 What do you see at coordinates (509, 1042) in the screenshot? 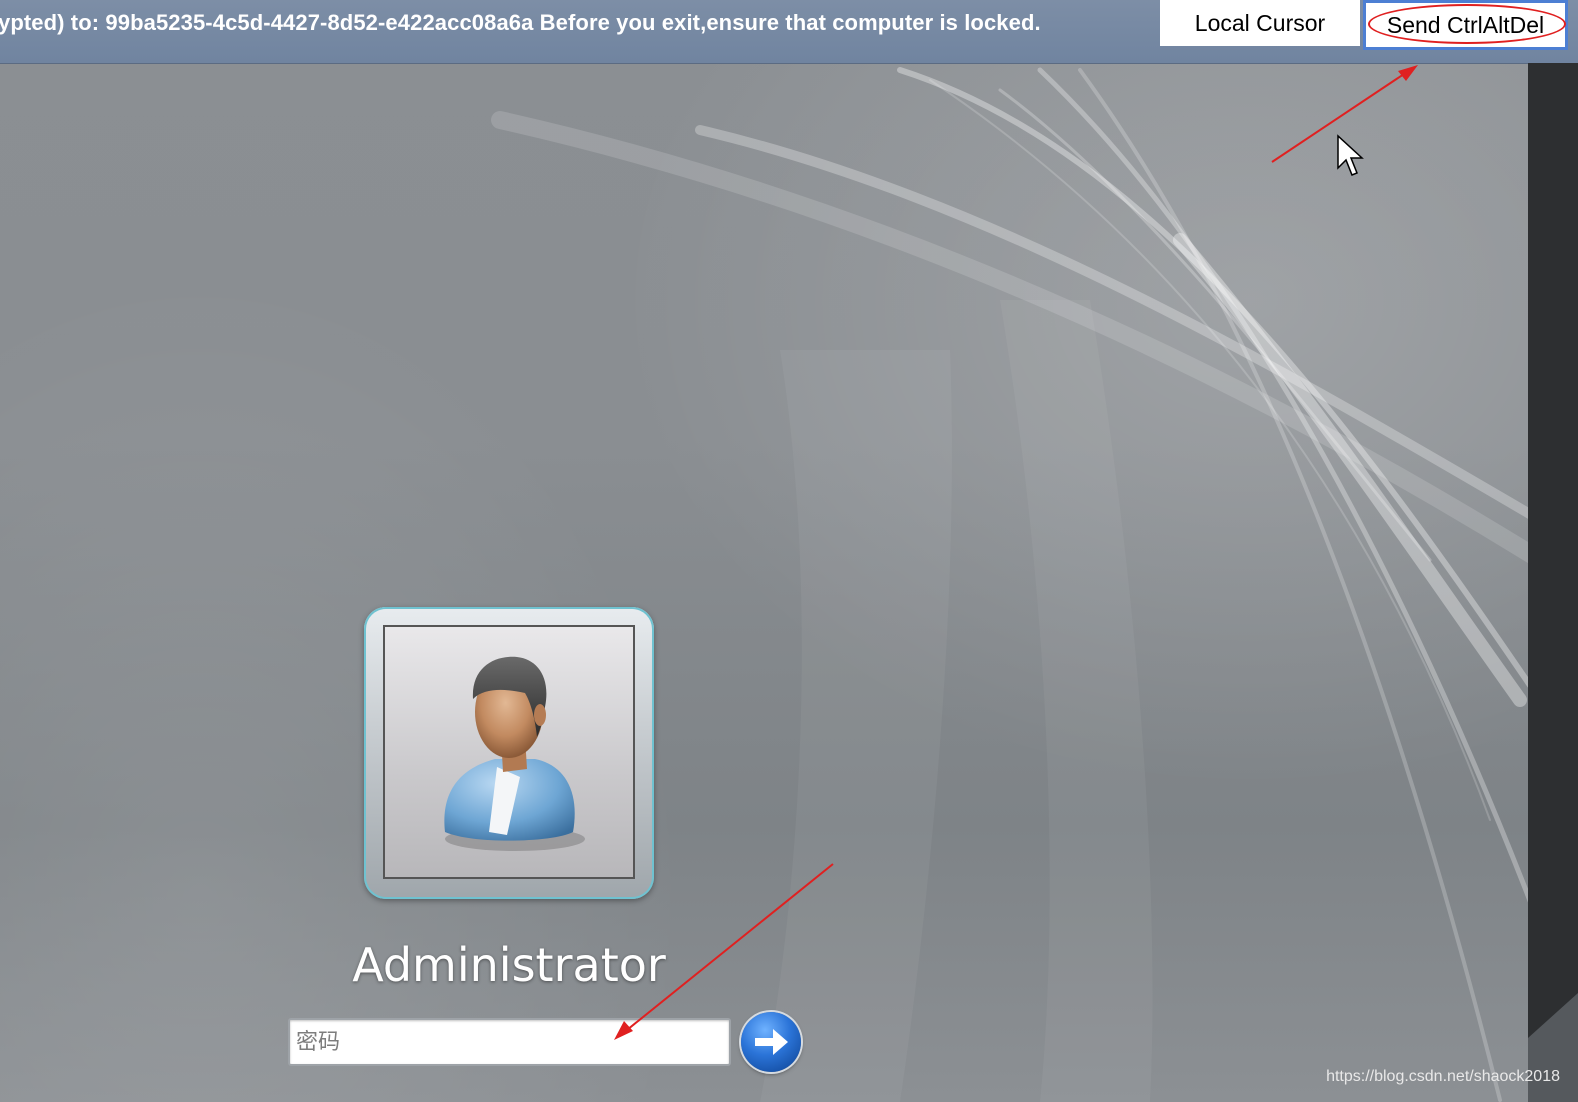
I see `password-input` at bounding box center [509, 1042].